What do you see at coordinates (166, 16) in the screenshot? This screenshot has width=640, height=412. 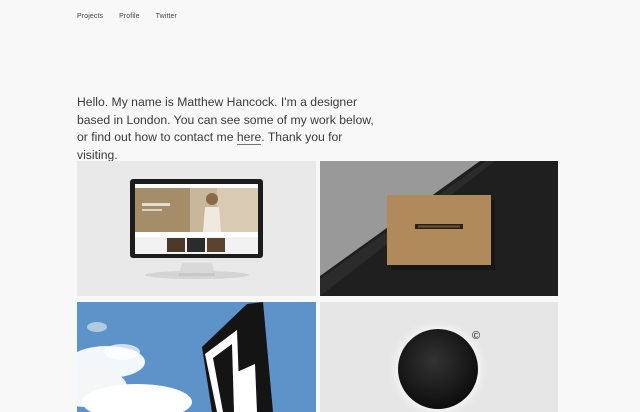 I see `nav-twitter-link: Twitter` at bounding box center [166, 16].